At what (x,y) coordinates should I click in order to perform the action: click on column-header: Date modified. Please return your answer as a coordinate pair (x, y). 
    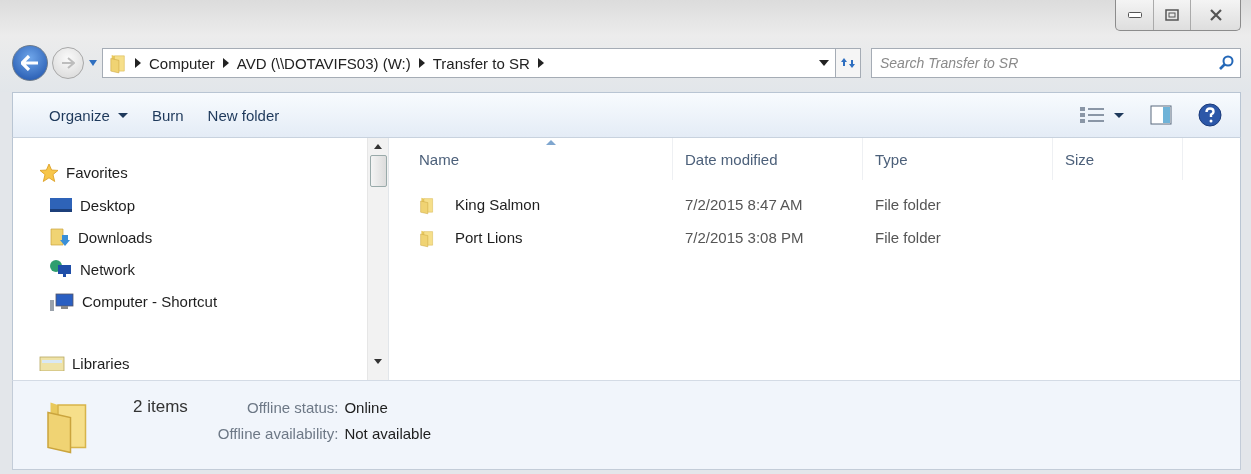
    Looking at the image, I should click on (768, 159).